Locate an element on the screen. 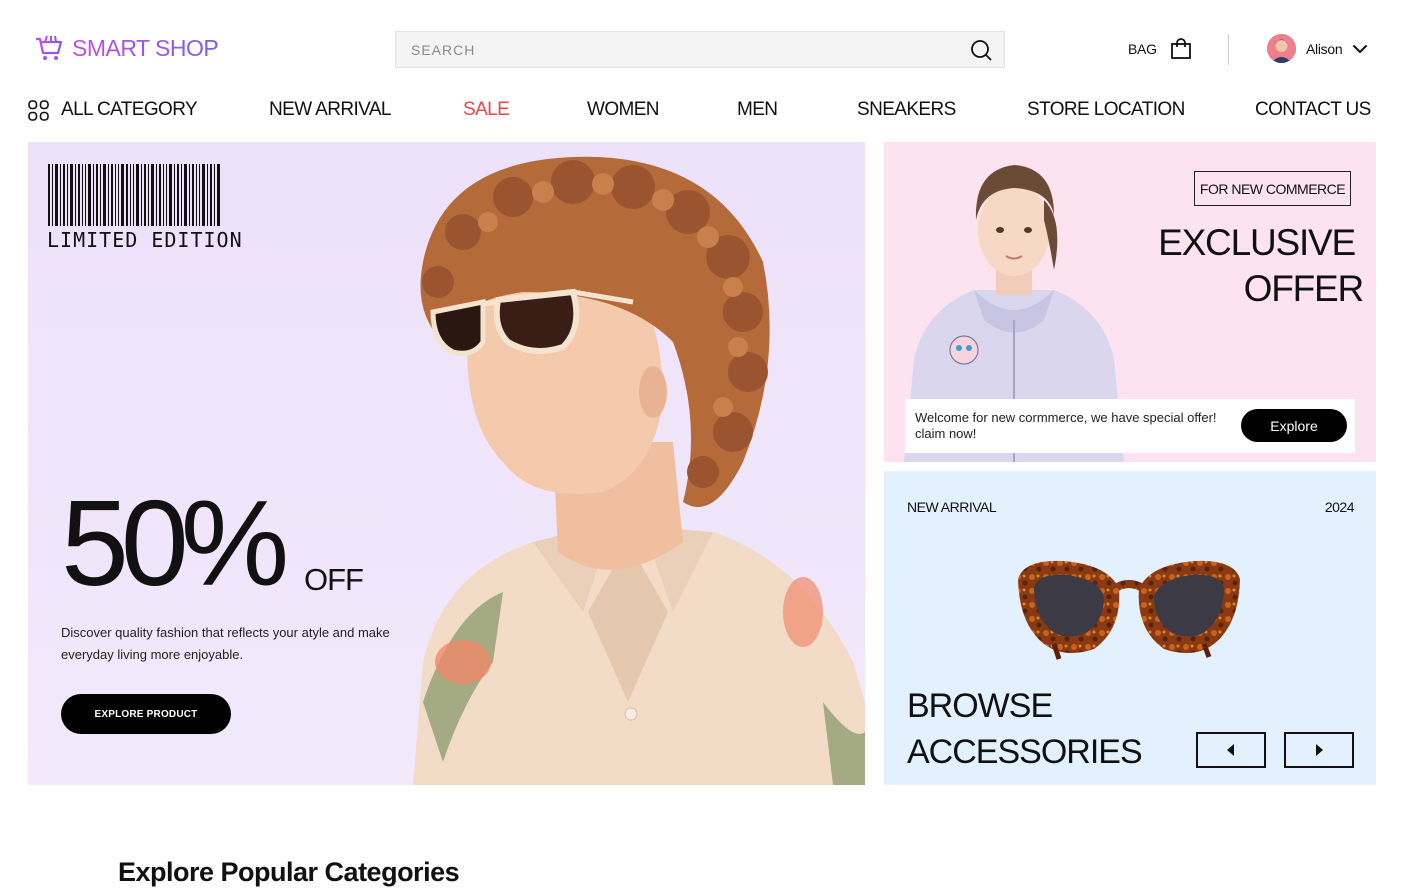 The width and height of the screenshot is (1406, 894). search-icon is located at coordinates (981, 49).